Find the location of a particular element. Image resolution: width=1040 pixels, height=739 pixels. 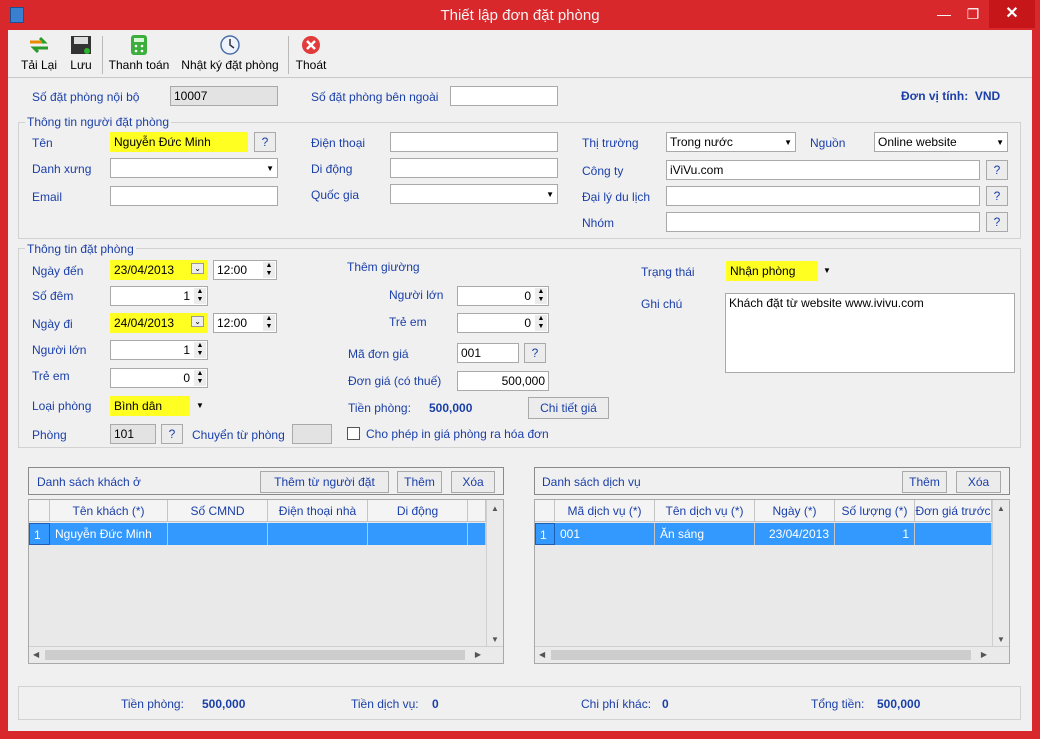

col-service-price: Đơn giá trước is located at coordinates (953, 511).